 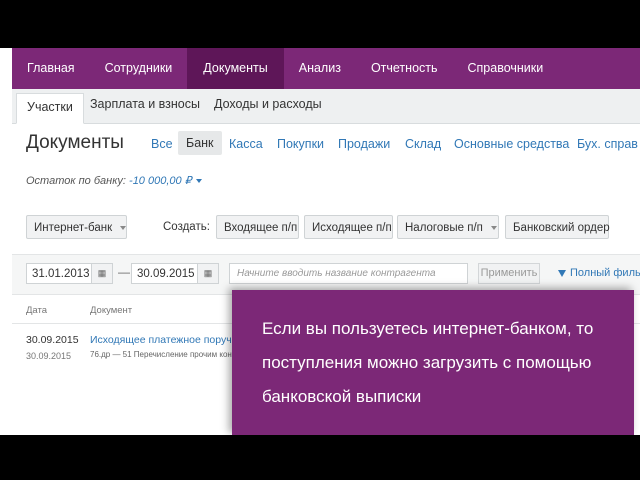 What do you see at coordinates (52, 340) in the screenshot?
I see `row-date: 30.09.2015` at bounding box center [52, 340].